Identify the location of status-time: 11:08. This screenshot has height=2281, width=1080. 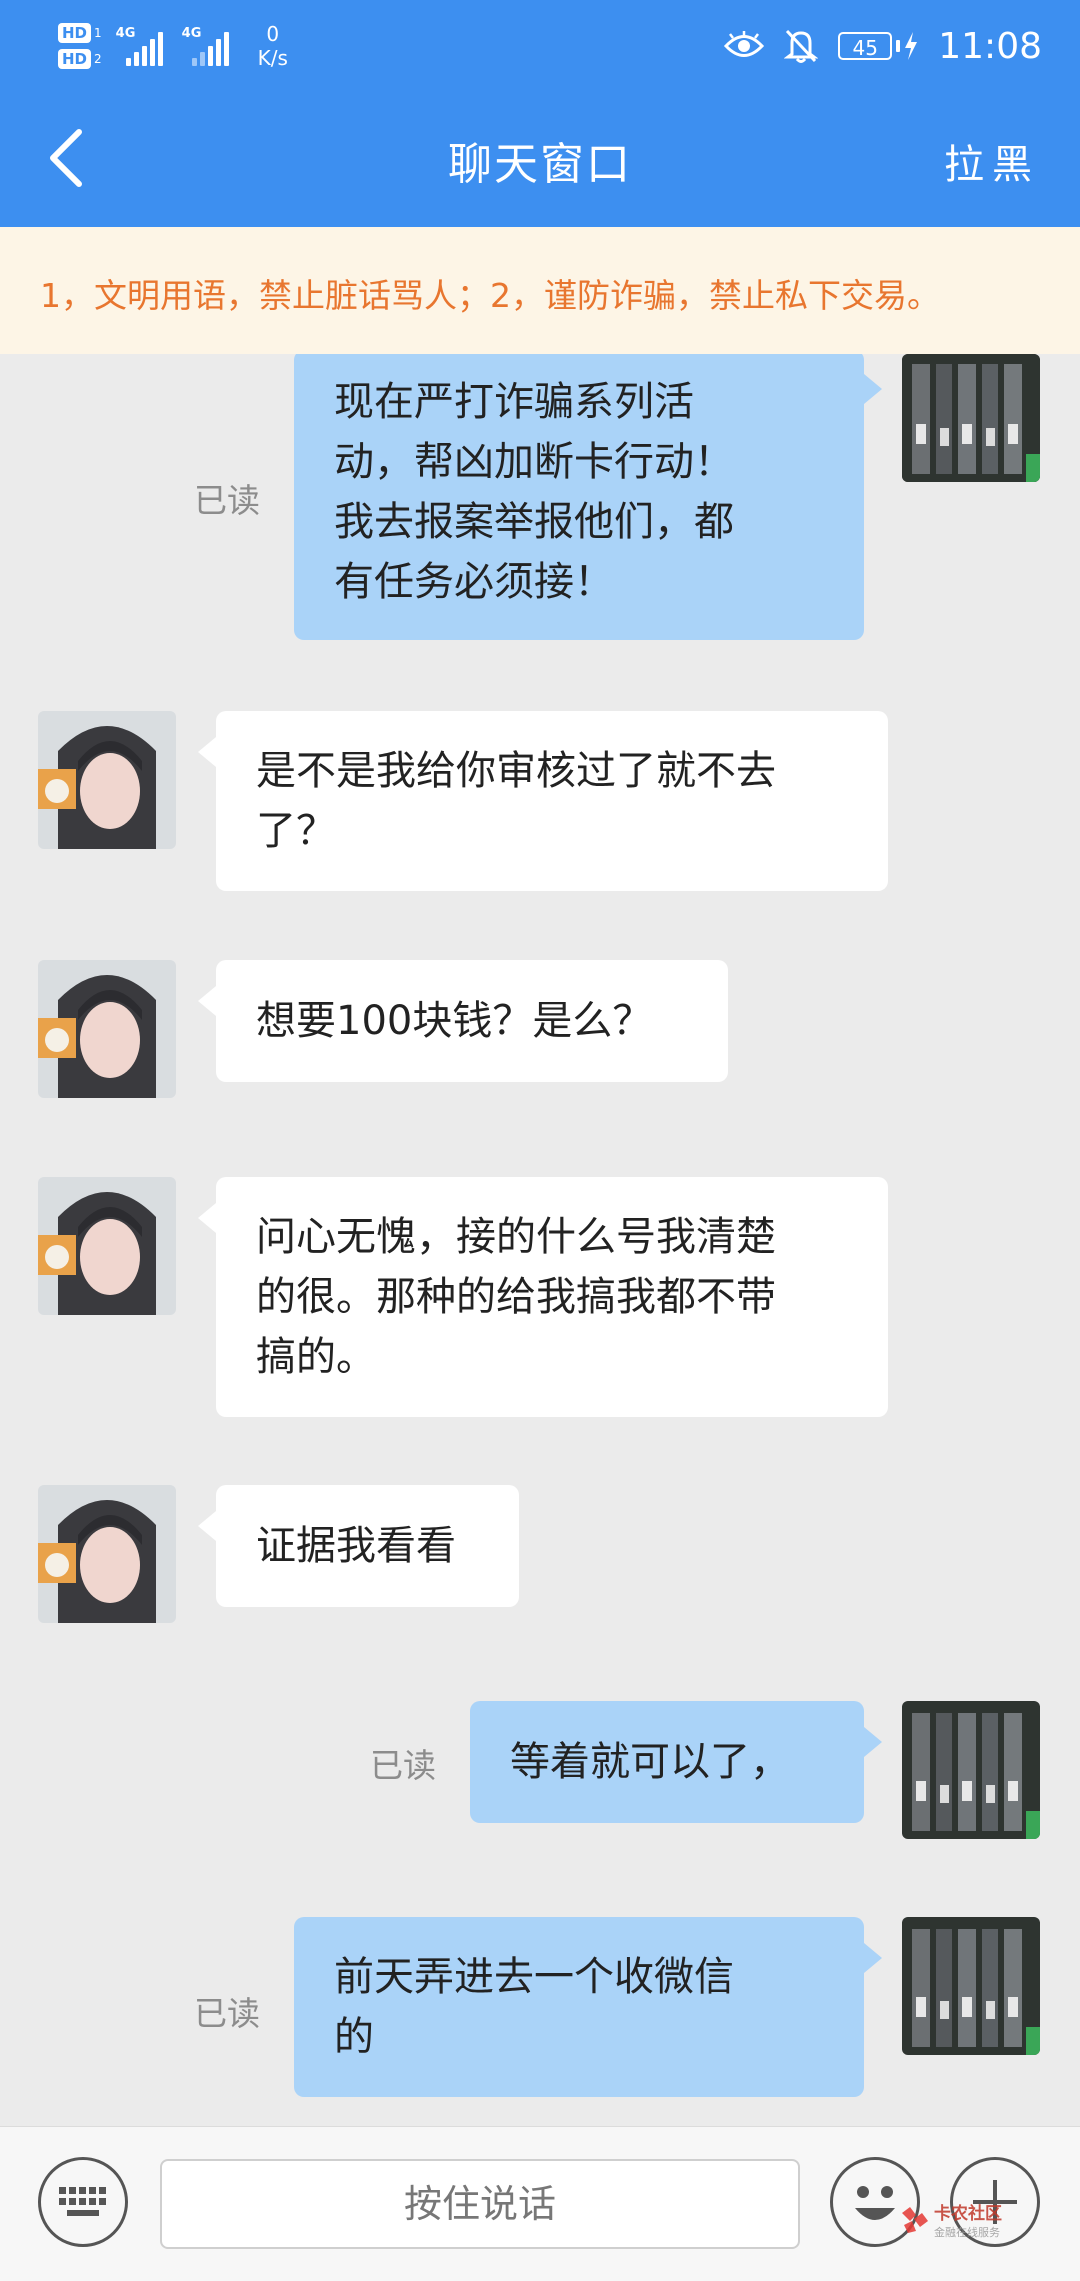
(990, 46).